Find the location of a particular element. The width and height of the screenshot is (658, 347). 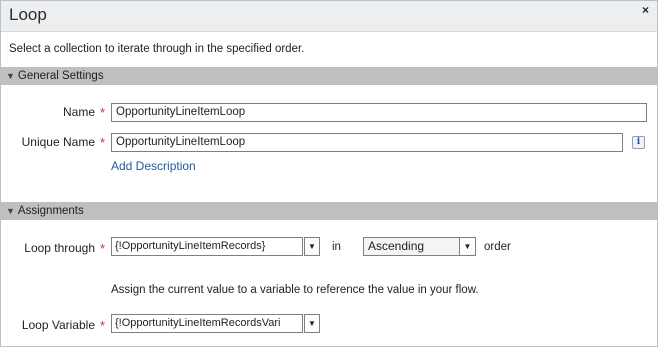

loop-variable-label: Loop Variable is located at coordinates (58, 325).